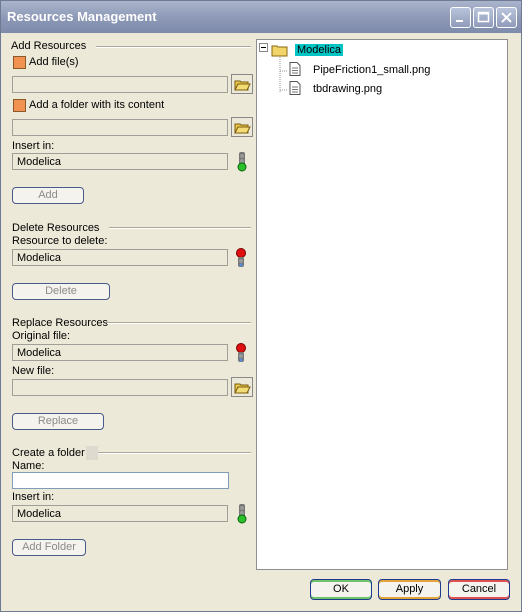 The height and width of the screenshot is (612, 522). Describe the element at coordinates (19, 62) in the screenshot. I see `add-files-checkbox` at that location.